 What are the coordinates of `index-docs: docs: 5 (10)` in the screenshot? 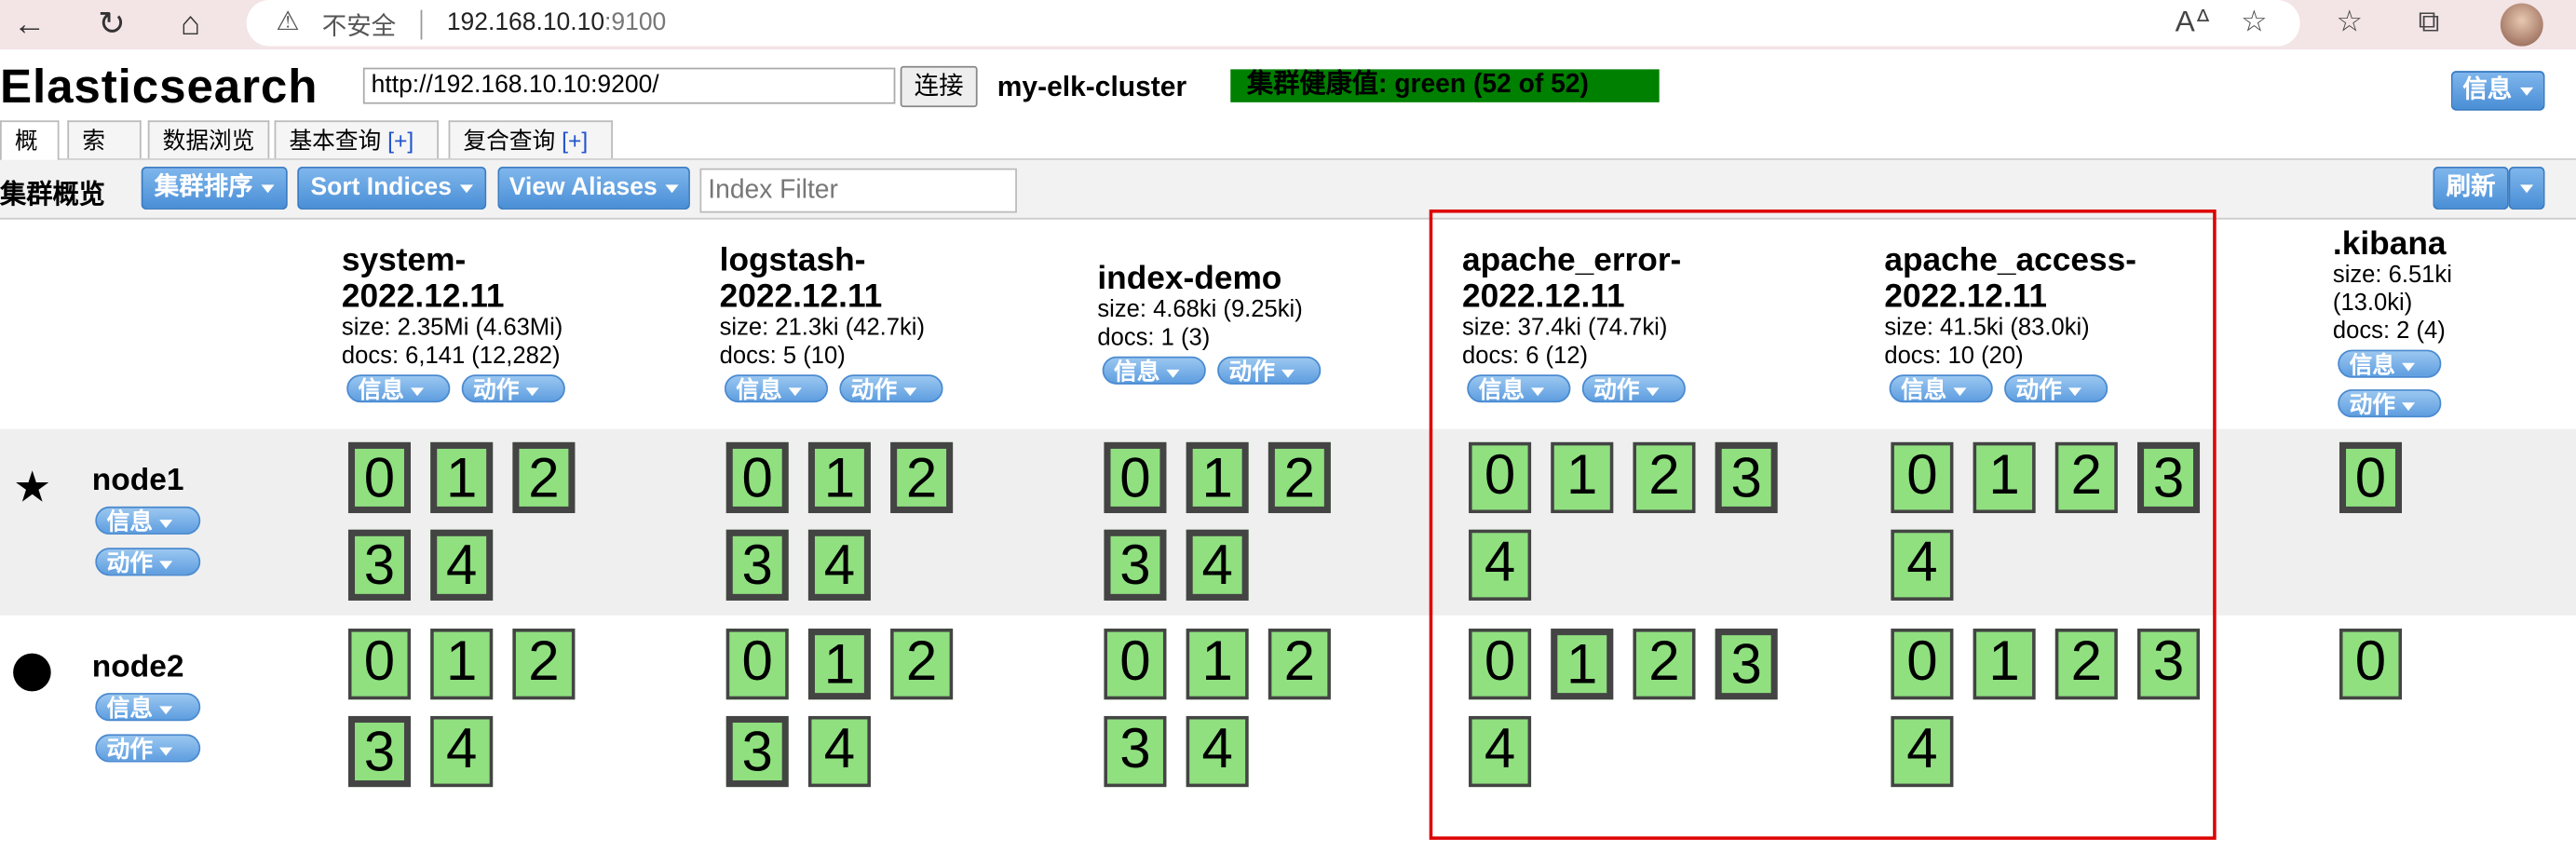 It's located at (782, 356).